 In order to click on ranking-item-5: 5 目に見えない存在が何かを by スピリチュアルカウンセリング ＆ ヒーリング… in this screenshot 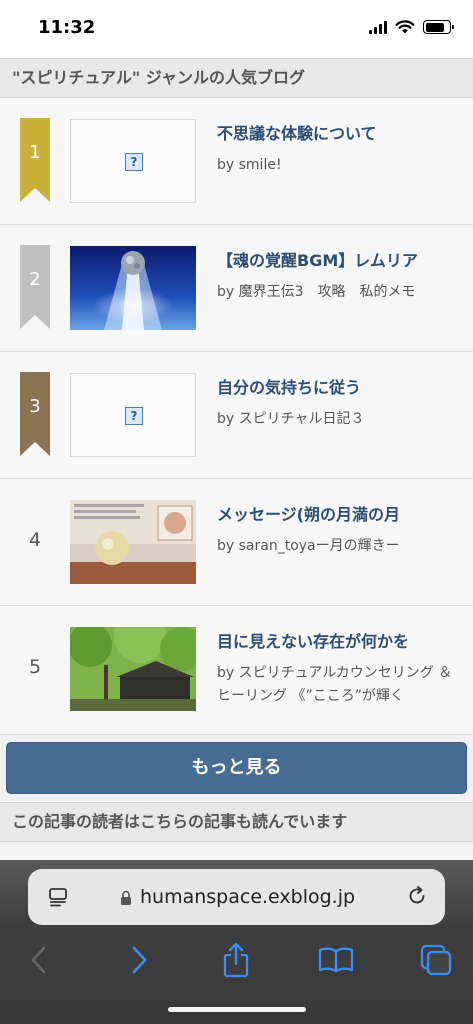, I will do `click(236, 670)`.